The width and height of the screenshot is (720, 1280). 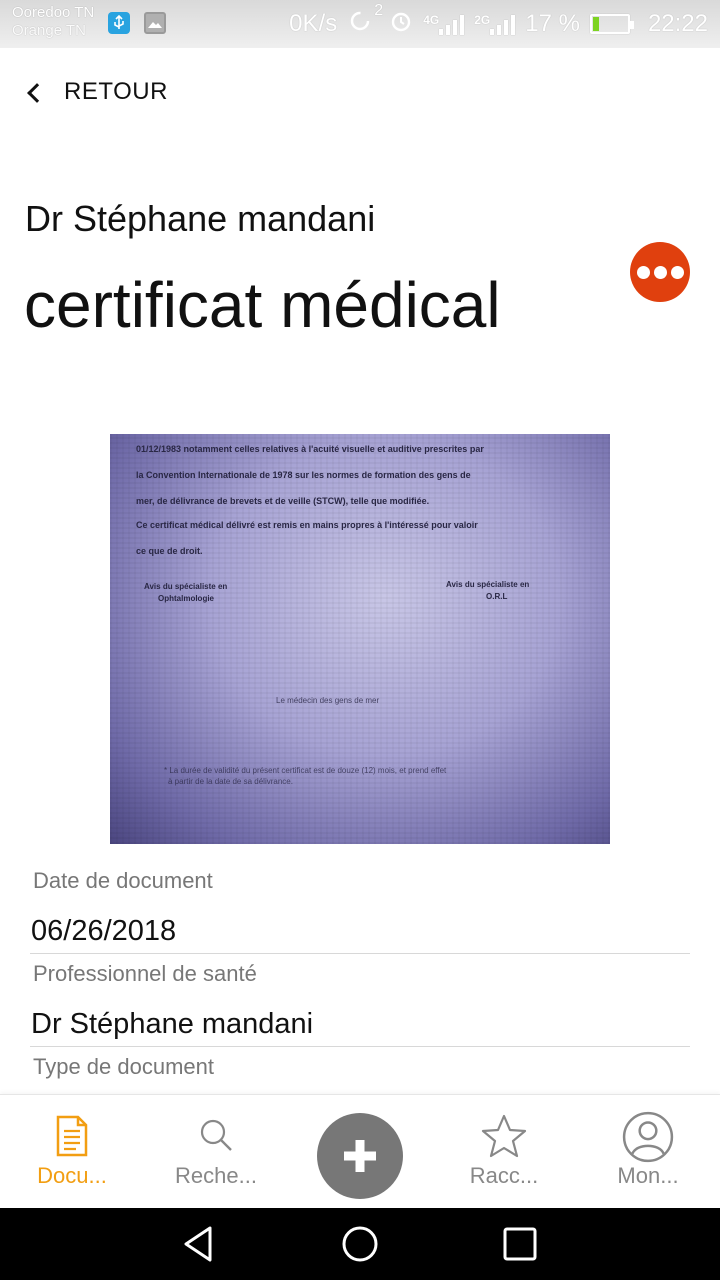 I want to click on plus-icon, so click(x=360, y=1156).